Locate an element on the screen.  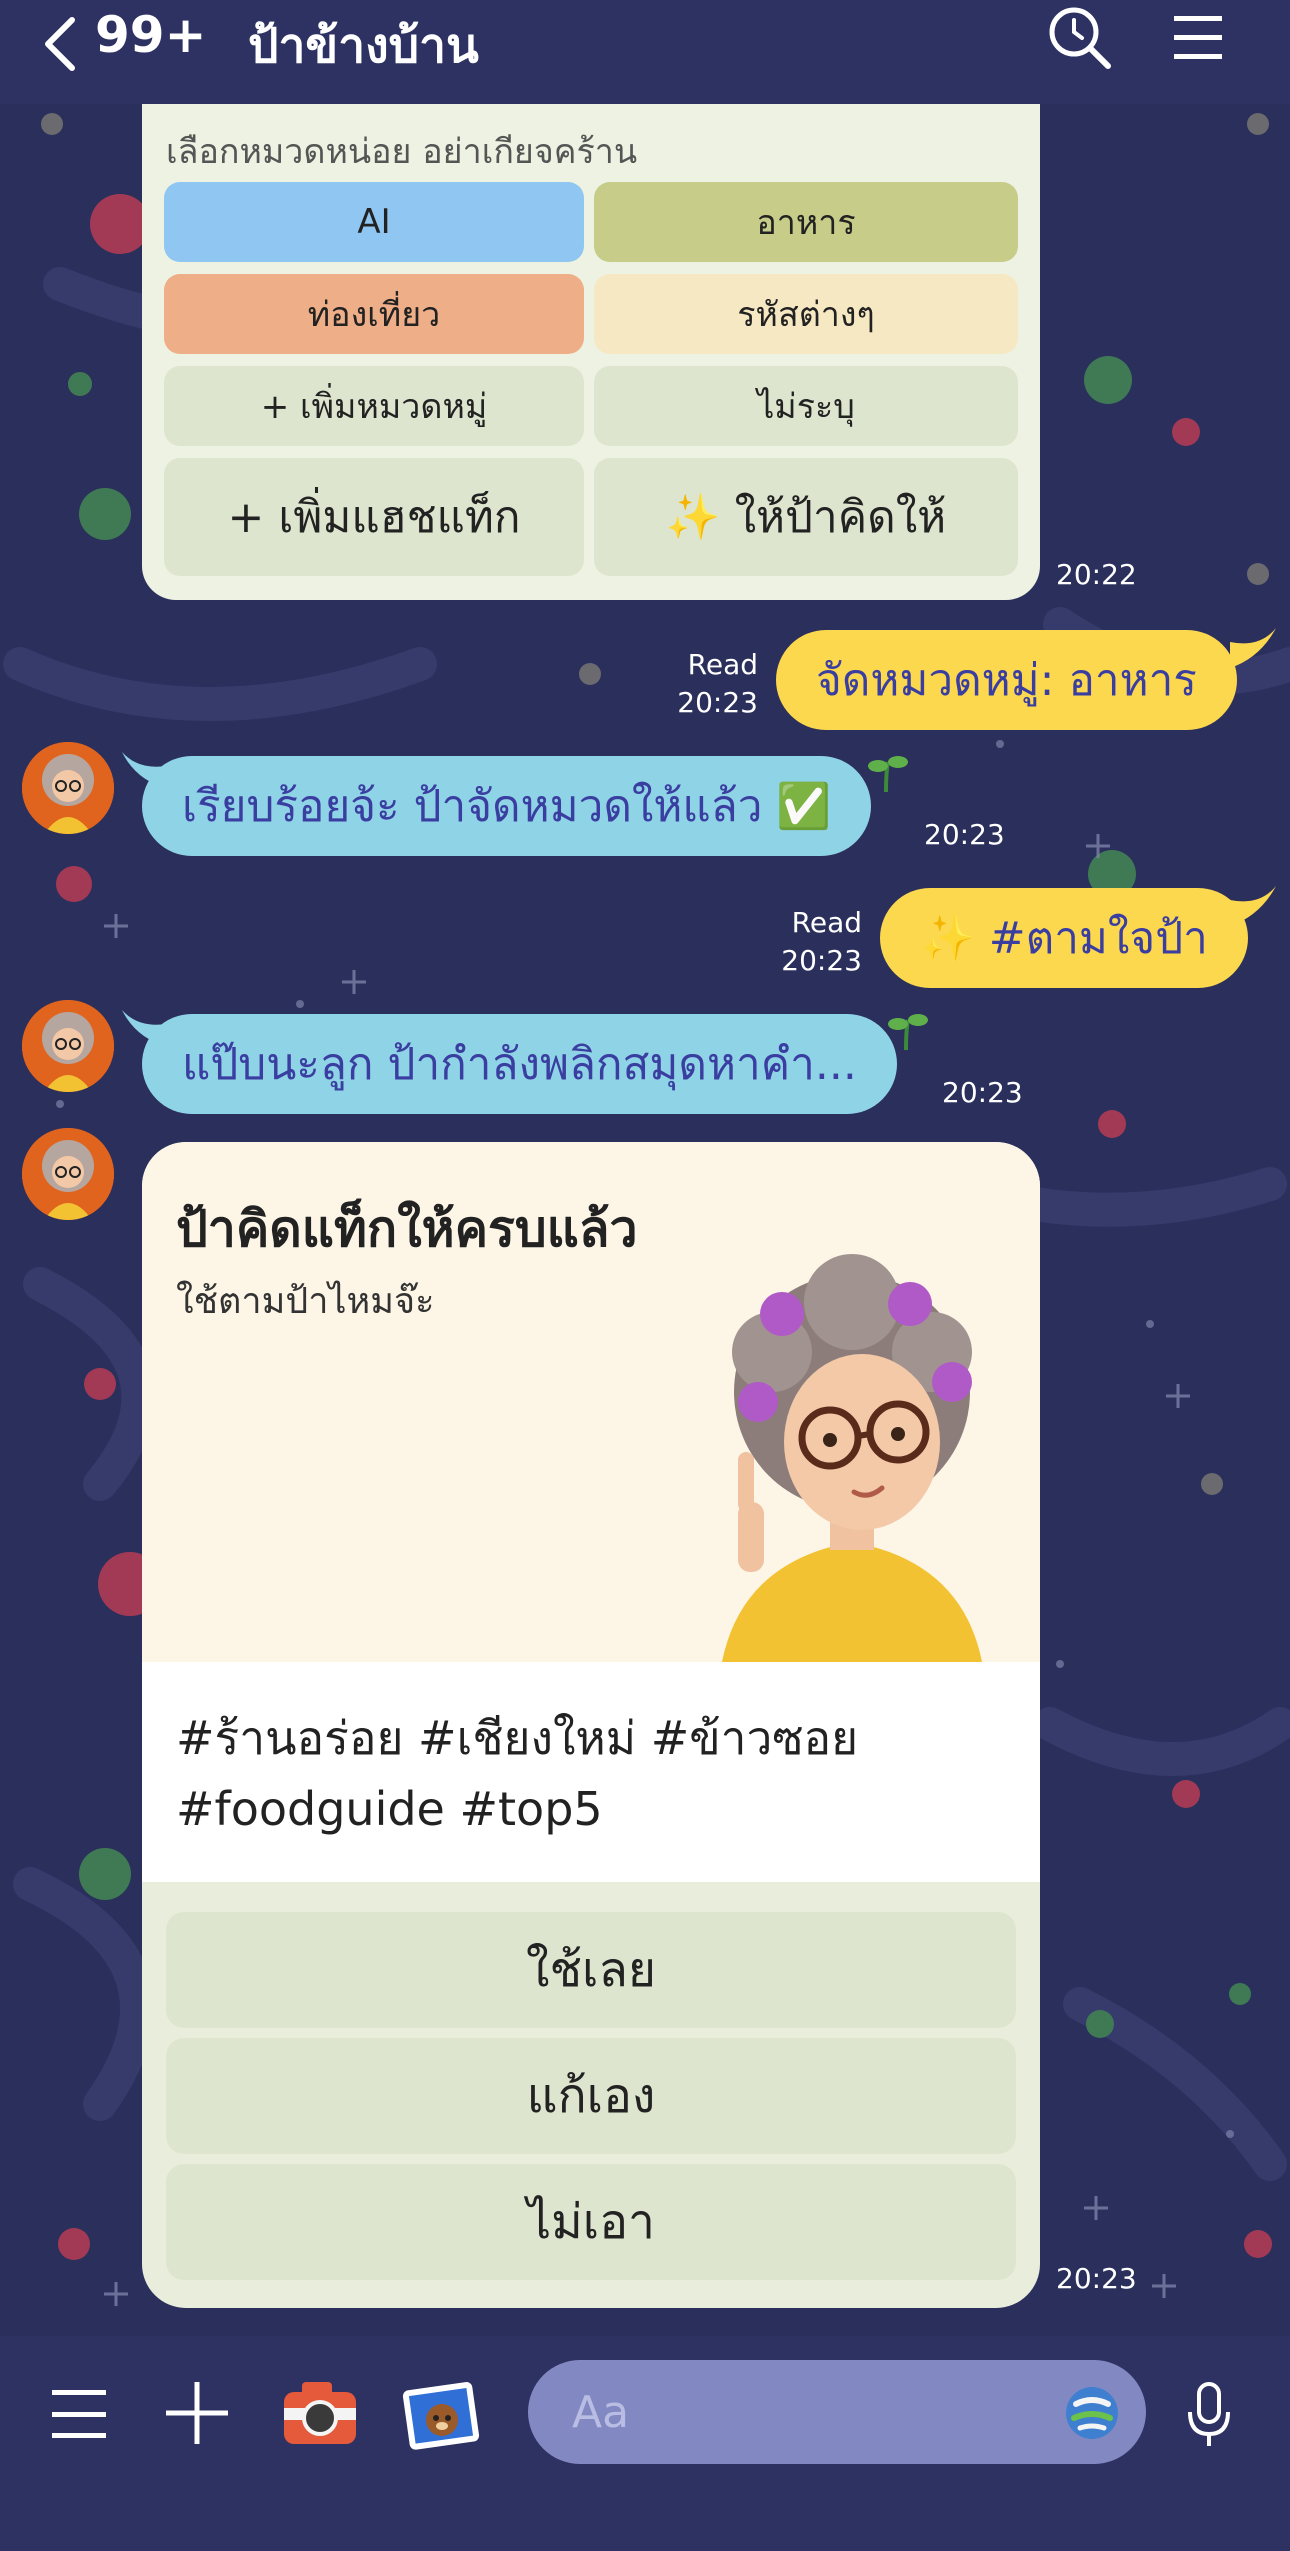
sent-message-bubble: ✨ #ตามใจป้า is located at coordinates (1064, 938).